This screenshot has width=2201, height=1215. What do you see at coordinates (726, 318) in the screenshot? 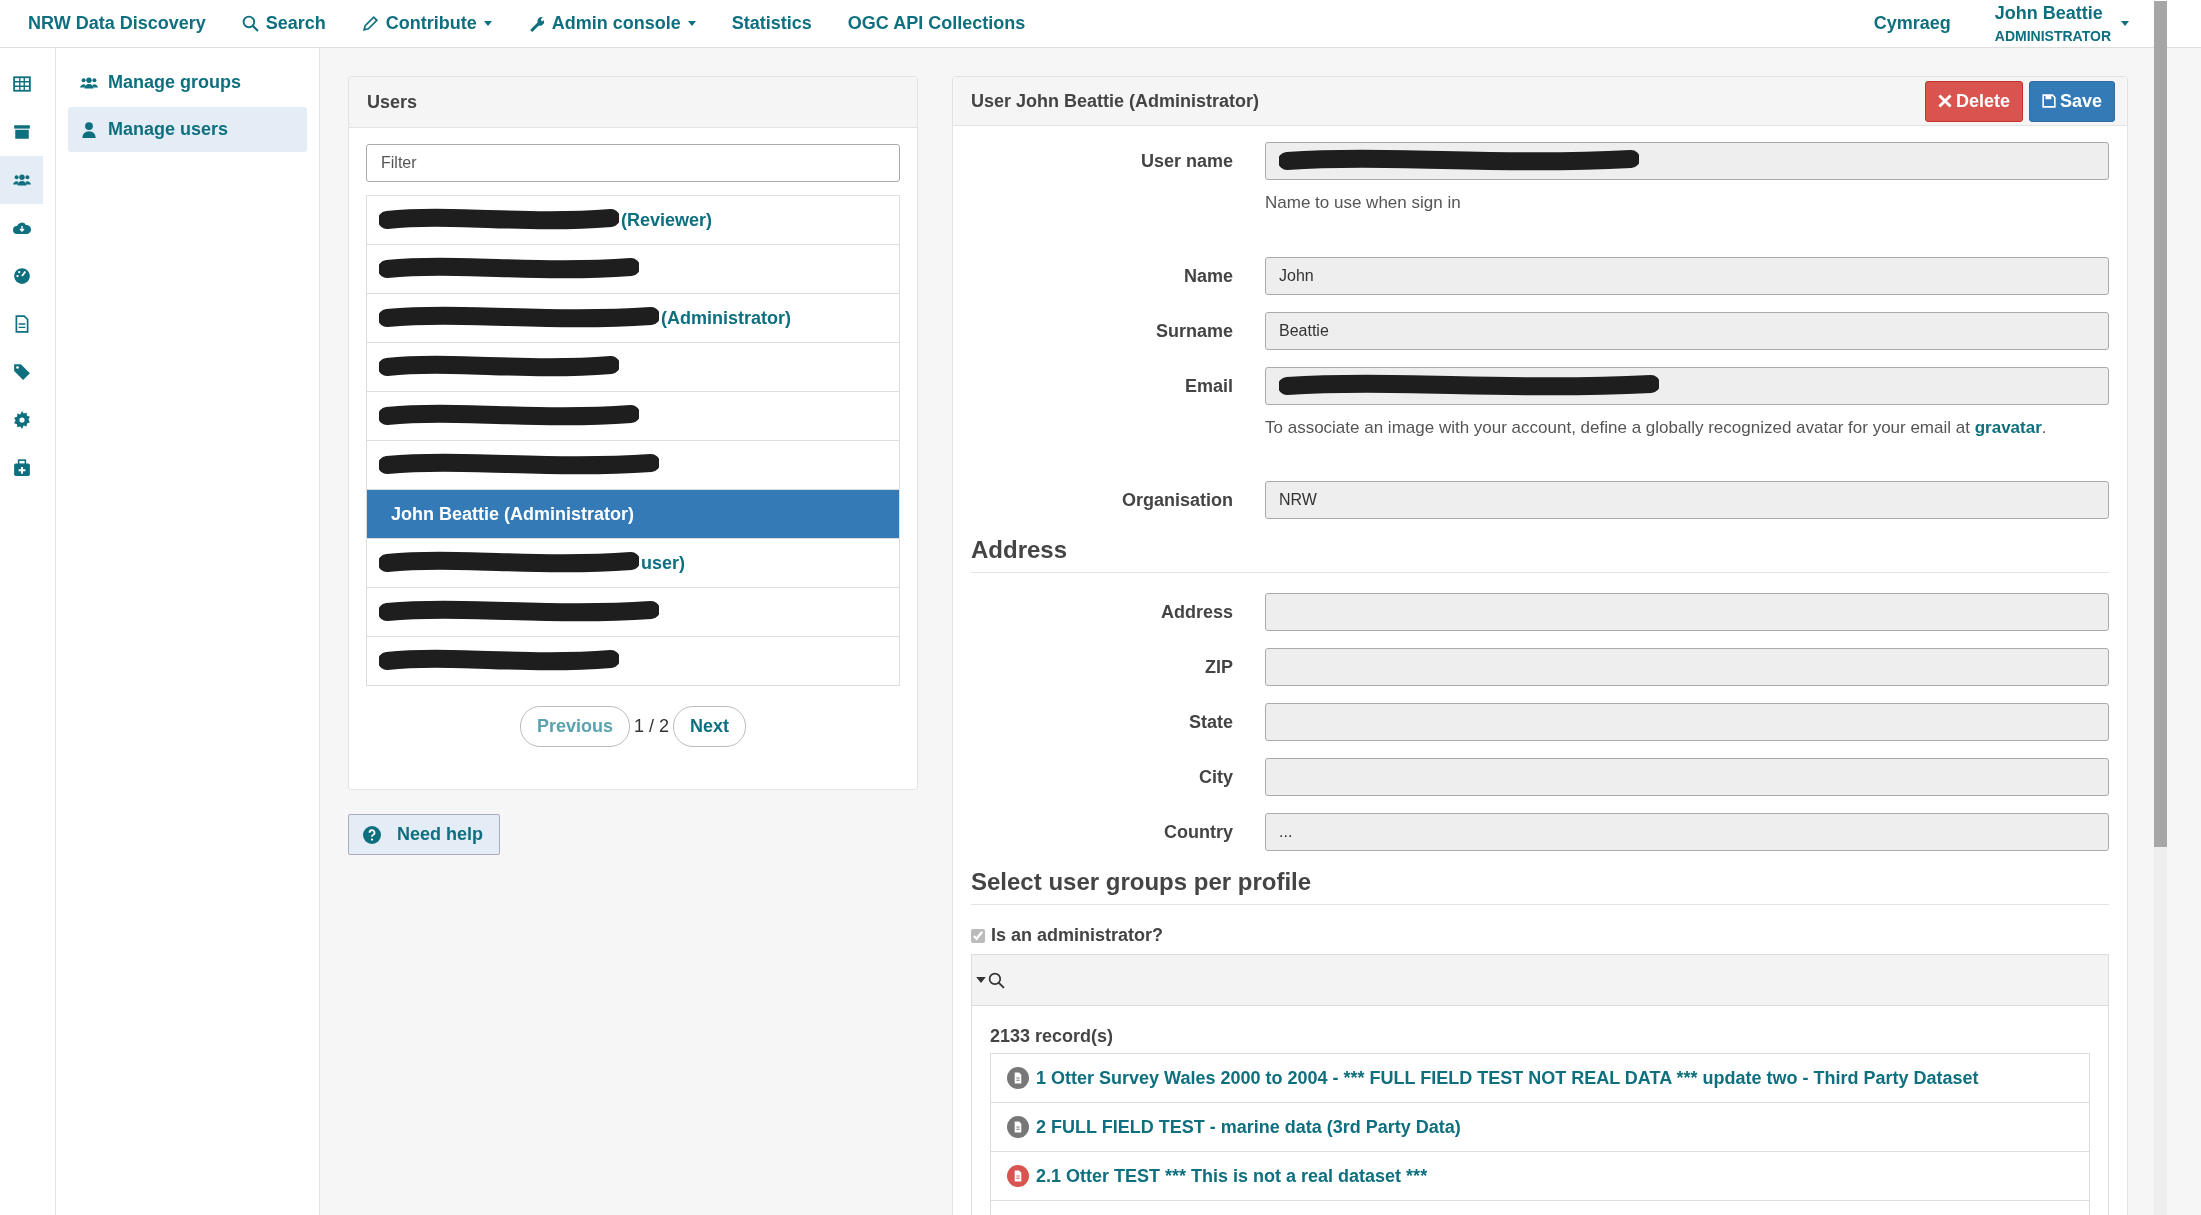
I see `user-label: (Administrator)` at bounding box center [726, 318].